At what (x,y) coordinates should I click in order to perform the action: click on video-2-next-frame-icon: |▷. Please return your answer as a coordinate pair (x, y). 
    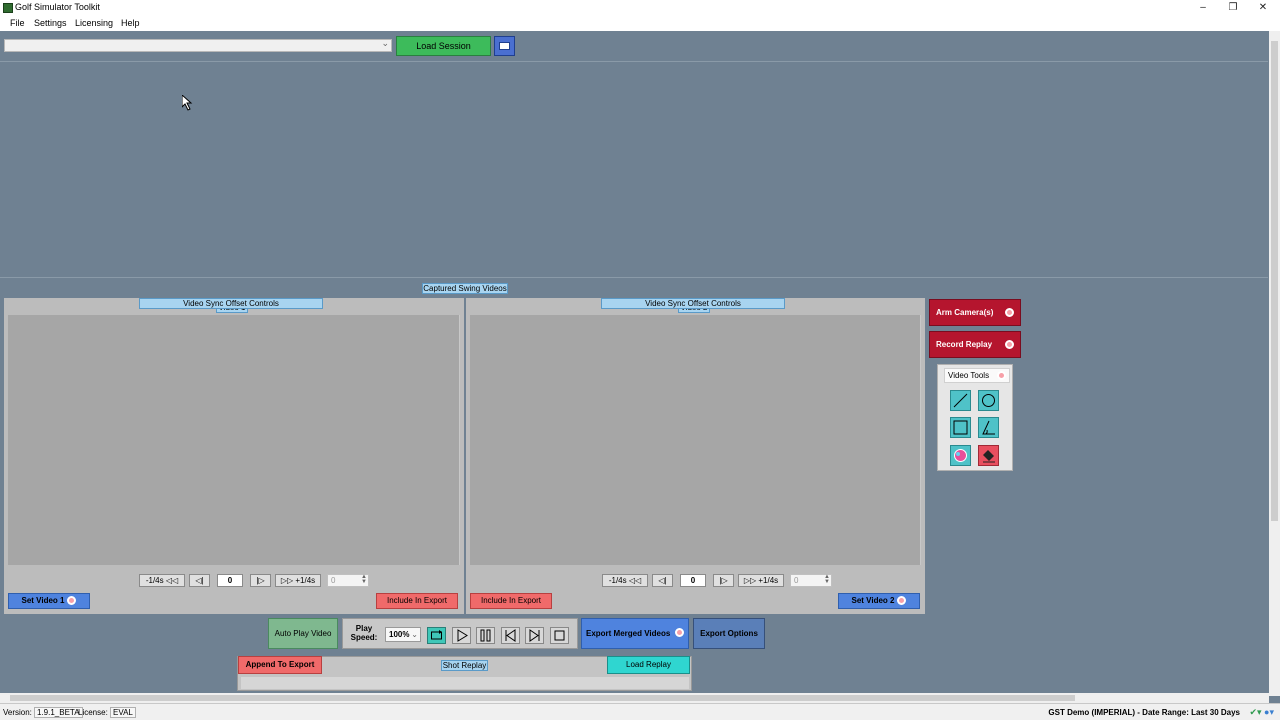
    Looking at the image, I should click on (723, 580).